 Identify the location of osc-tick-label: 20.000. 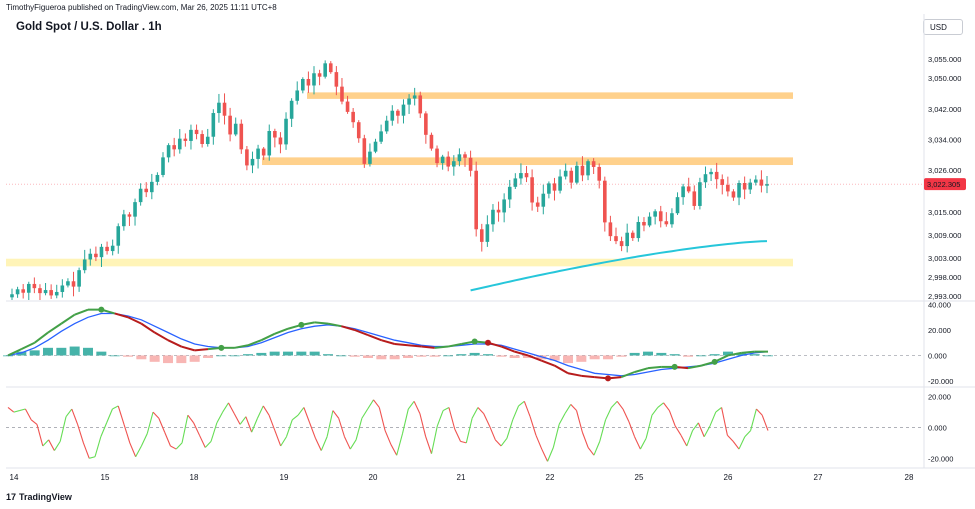
(939, 397).